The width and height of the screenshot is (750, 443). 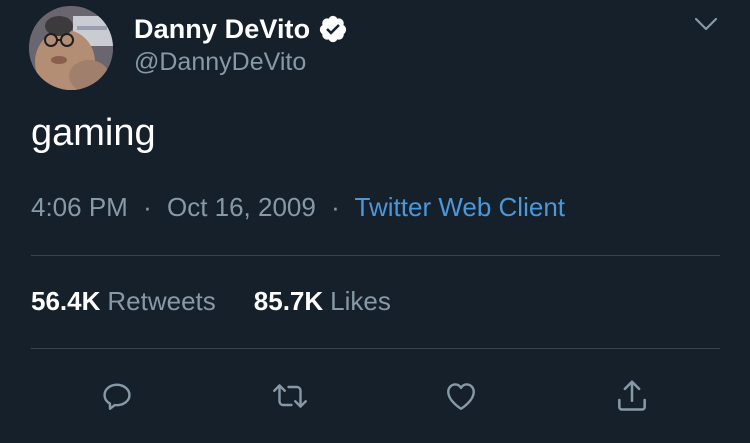 I want to click on tweet-date: Oct 16, 2009, so click(x=241, y=207).